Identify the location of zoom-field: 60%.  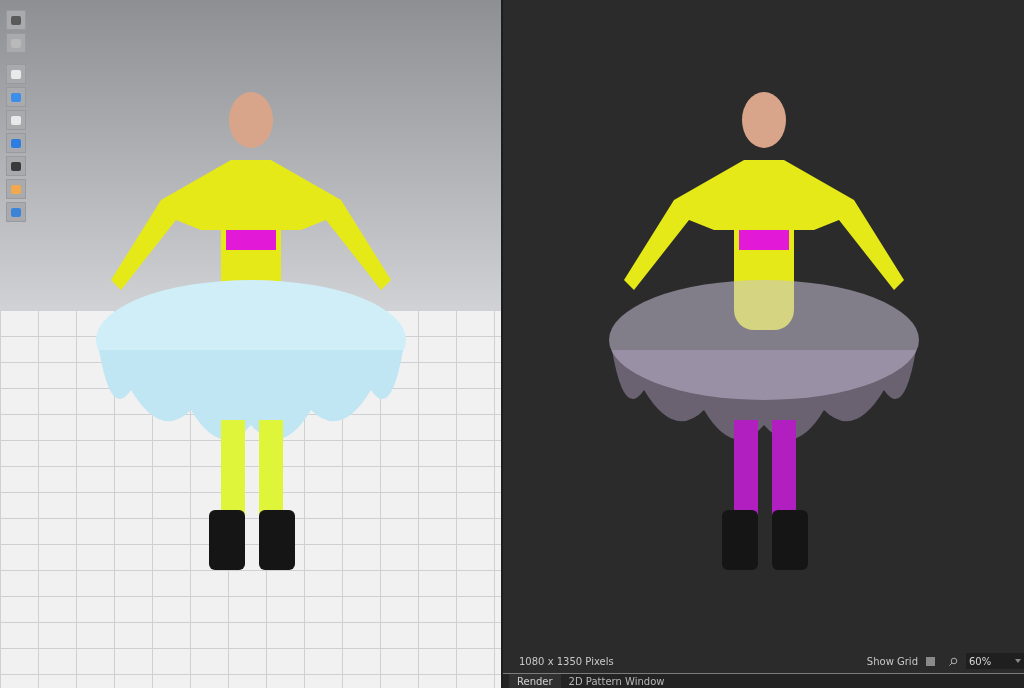
(995, 661).